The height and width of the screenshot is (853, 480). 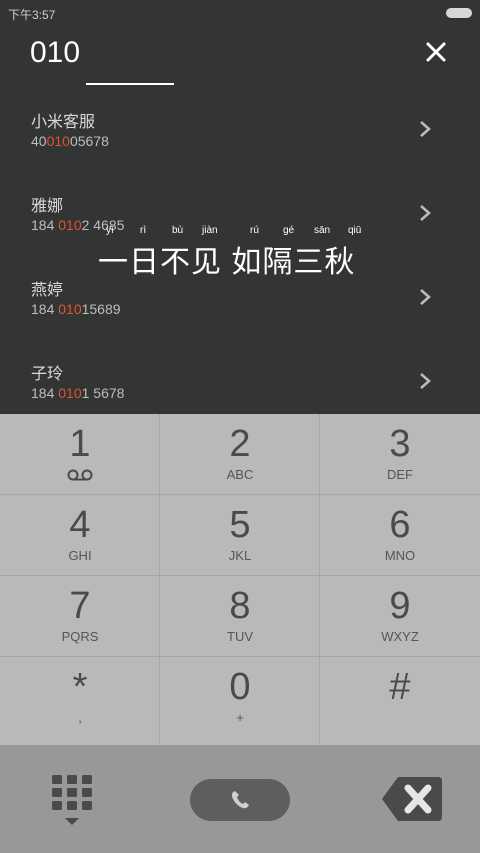 What do you see at coordinates (436, 52) in the screenshot?
I see `close-icon` at bounding box center [436, 52].